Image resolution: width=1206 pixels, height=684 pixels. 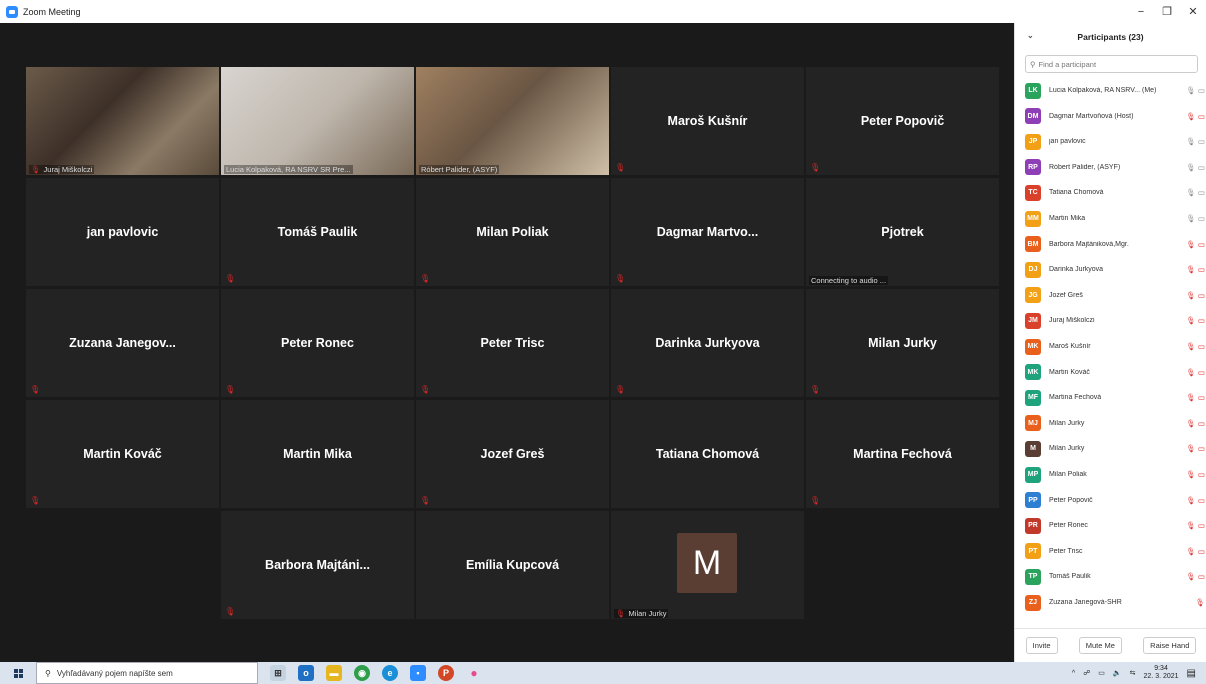 I want to click on participant-tile: Maroš Kušnír 🎙, so click(x=707, y=121).